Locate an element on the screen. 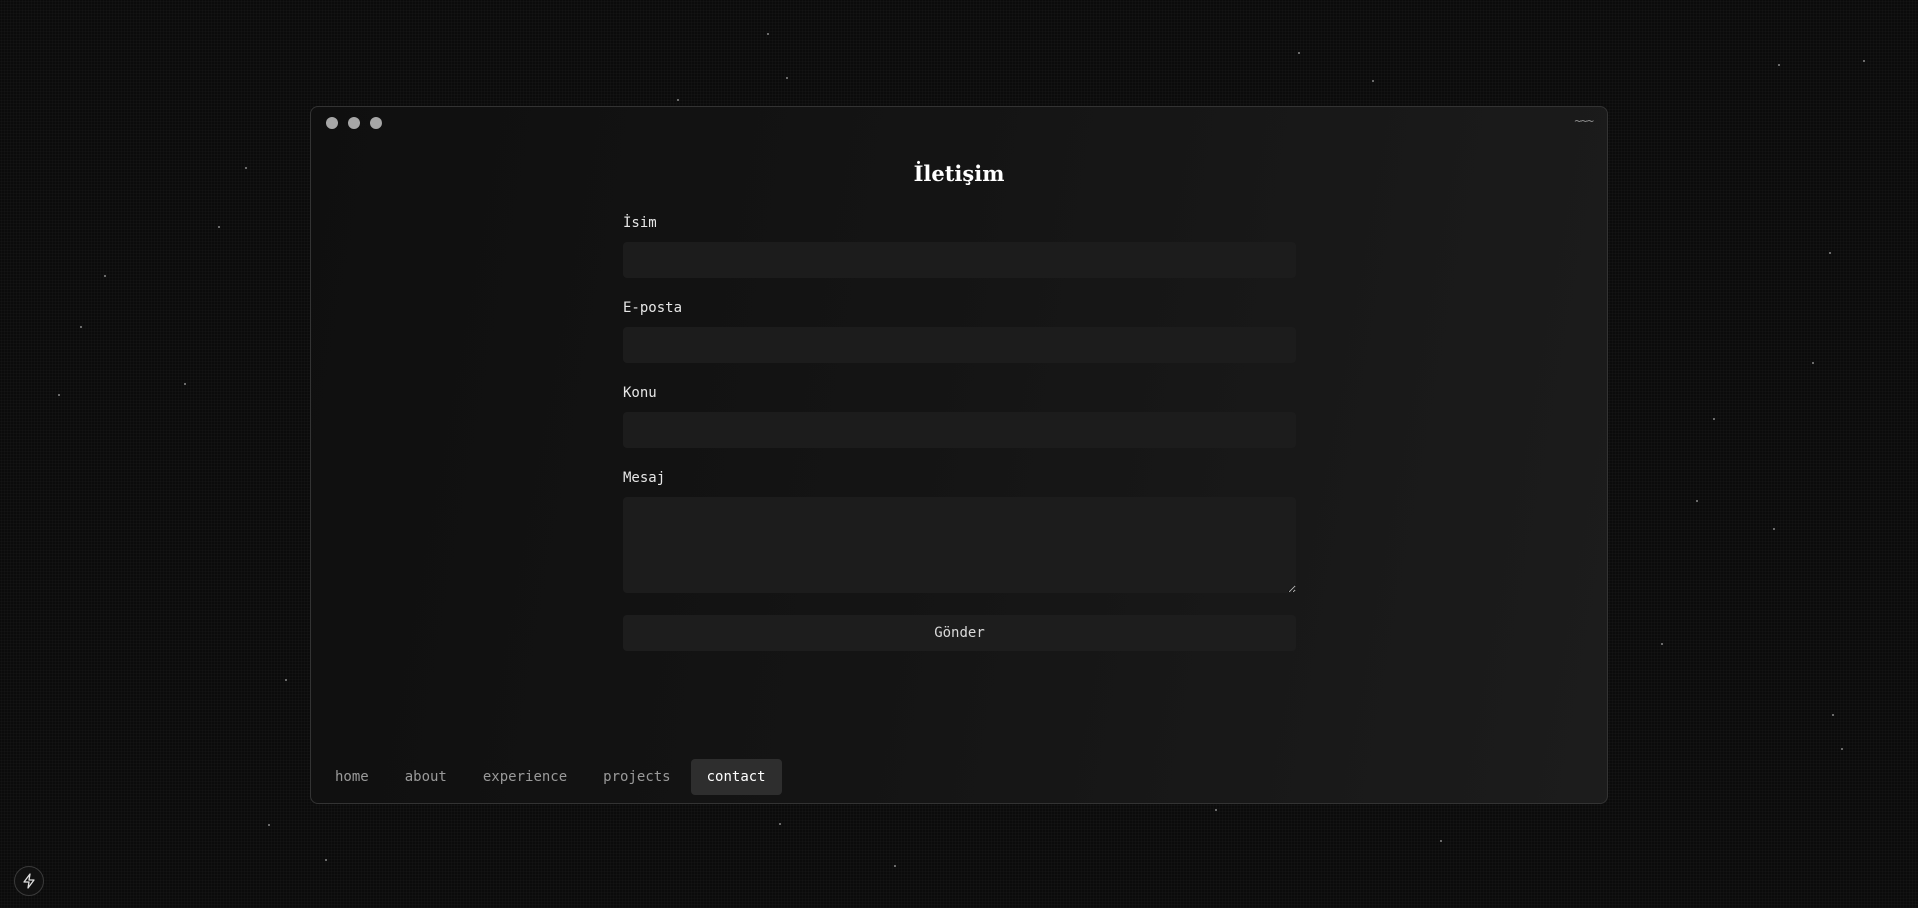 The width and height of the screenshot is (1918, 908). email-input is located at coordinates (959, 345).